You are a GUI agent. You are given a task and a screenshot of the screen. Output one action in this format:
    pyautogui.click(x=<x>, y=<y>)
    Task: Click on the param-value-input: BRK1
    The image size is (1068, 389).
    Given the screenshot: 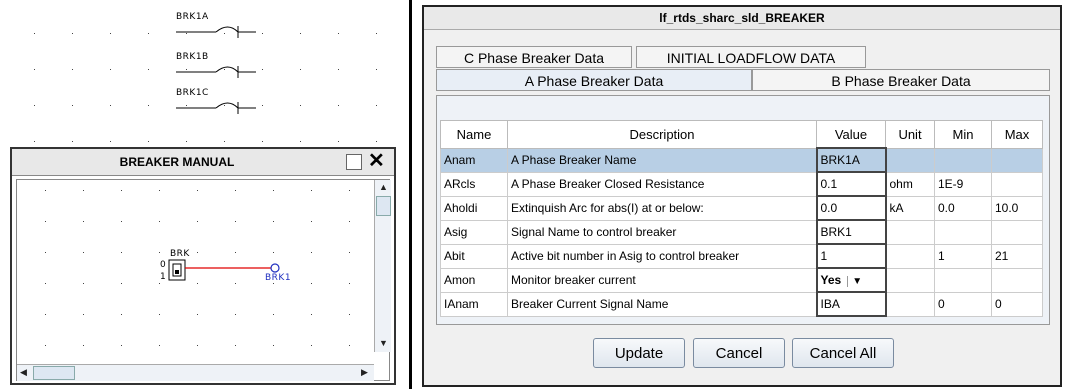 What is the action you would take?
    pyautogui.click(x=851, y=232)
    